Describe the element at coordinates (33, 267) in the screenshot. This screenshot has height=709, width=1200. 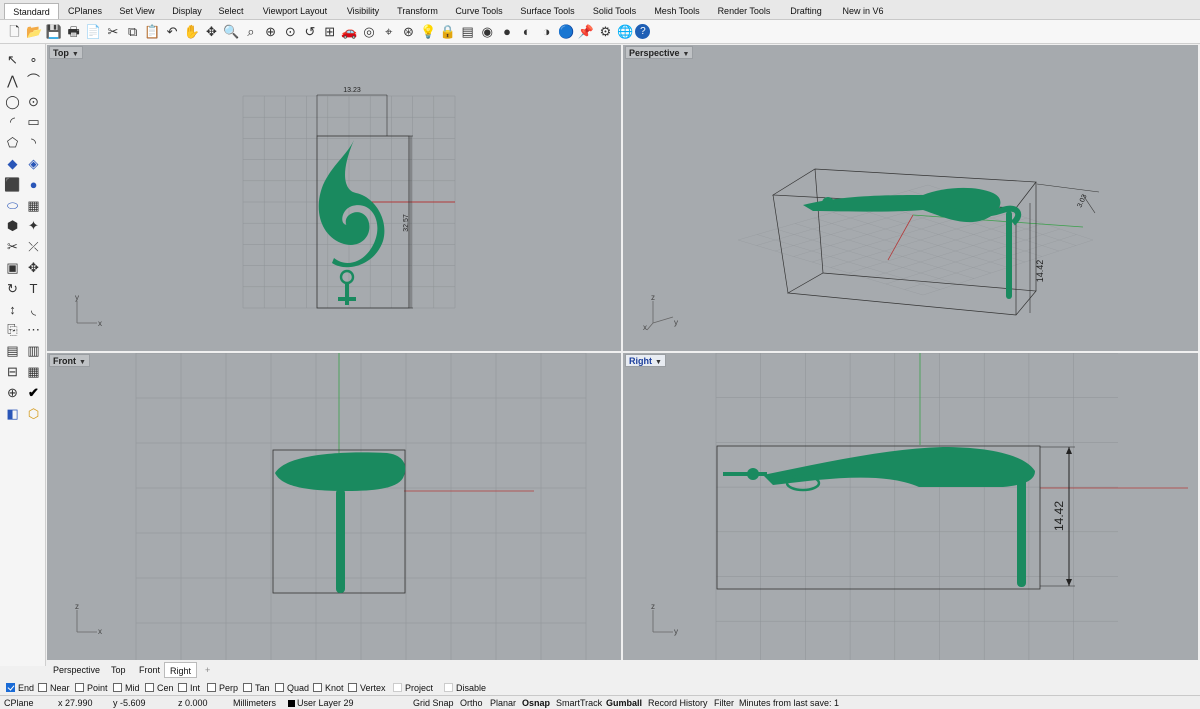
I see `move-object-icon: ✥` at that location.